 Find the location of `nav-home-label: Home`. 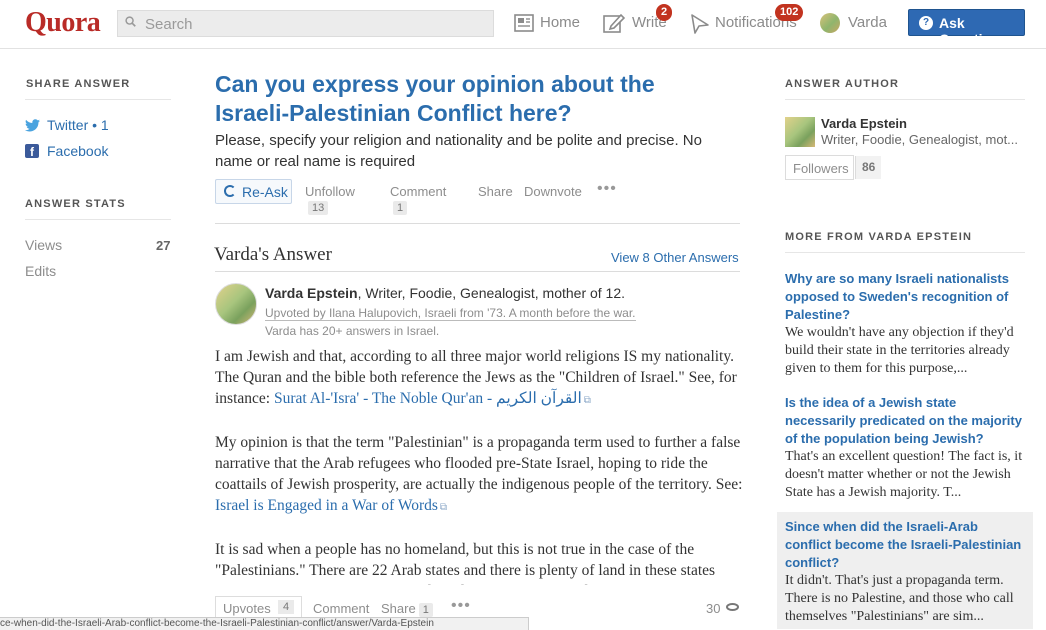

nav-home-label: Home is located at coordinates (560, 22).